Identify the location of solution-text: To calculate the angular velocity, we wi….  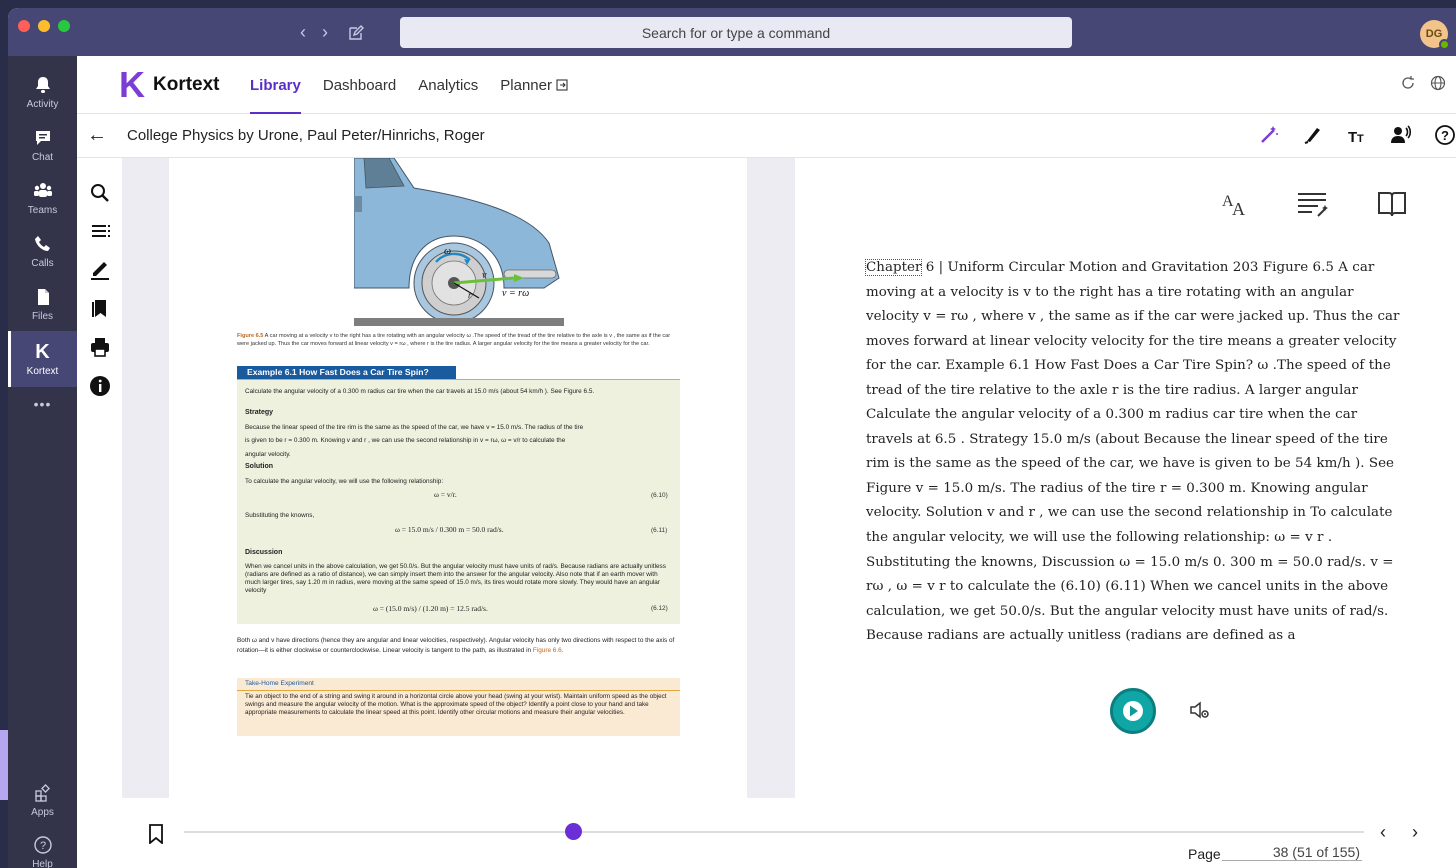
(344, 481).